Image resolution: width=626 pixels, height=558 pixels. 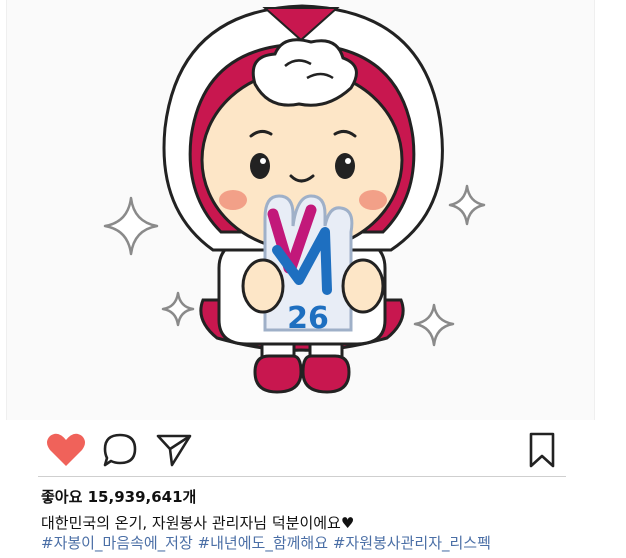 I want to click on volunteer-badge: 26, so click(x=308, y=265).